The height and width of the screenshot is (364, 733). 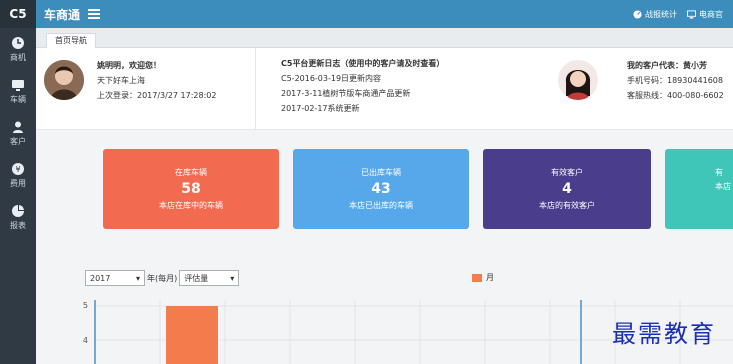 I want to click on card-title: 有, so click(x=719, y=172).